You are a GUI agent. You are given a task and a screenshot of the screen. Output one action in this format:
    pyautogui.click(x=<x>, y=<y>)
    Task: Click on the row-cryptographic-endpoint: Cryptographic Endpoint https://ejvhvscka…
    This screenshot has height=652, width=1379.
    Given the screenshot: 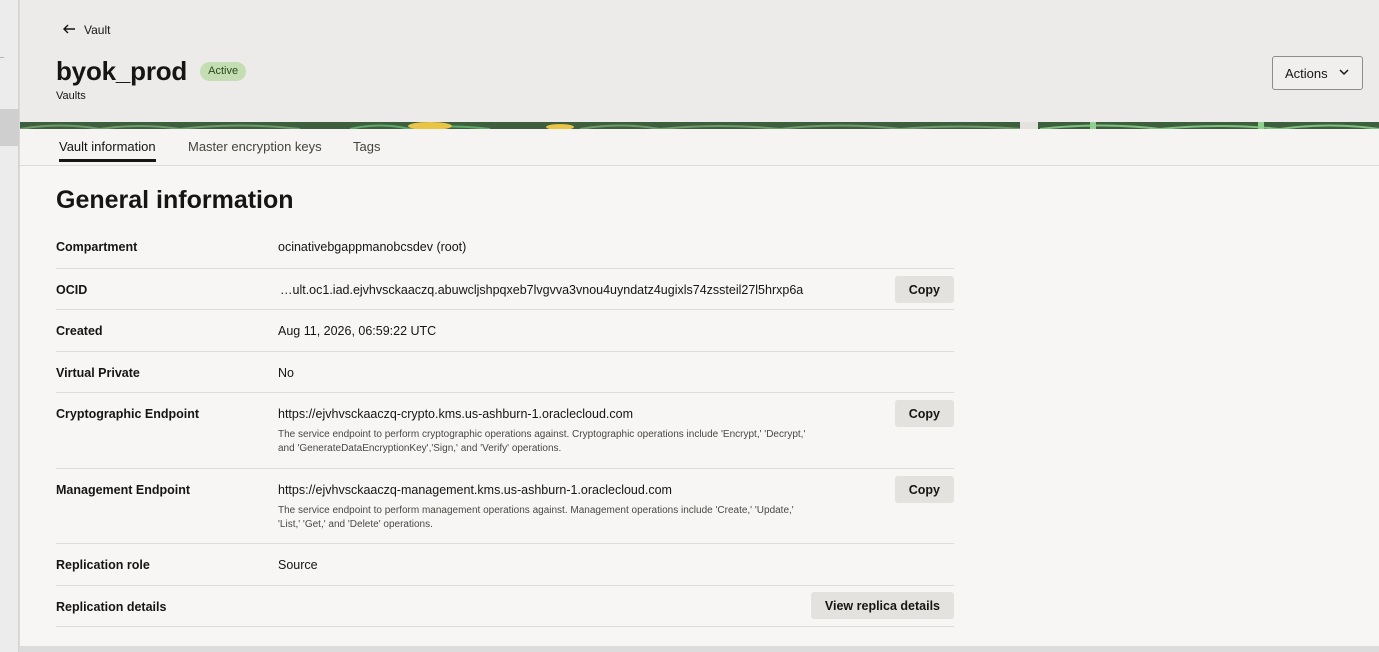 What is the action you would take?
    pyautogui.click(x=505, y=431)
    